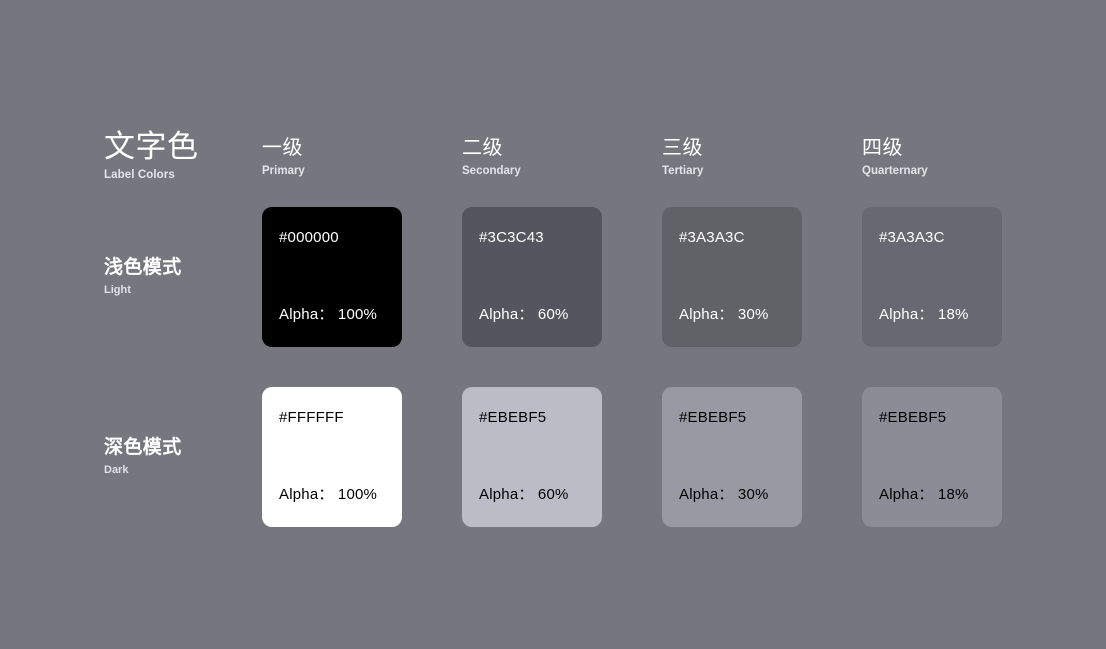 The height and width of the screenshot is (649, 1106). What do you see at coordinates (732, 277) in the screenshot?
I see `swatch-light-tertiary: #3A3A3C Alpha： 30%` at bounding box center [732, 277].